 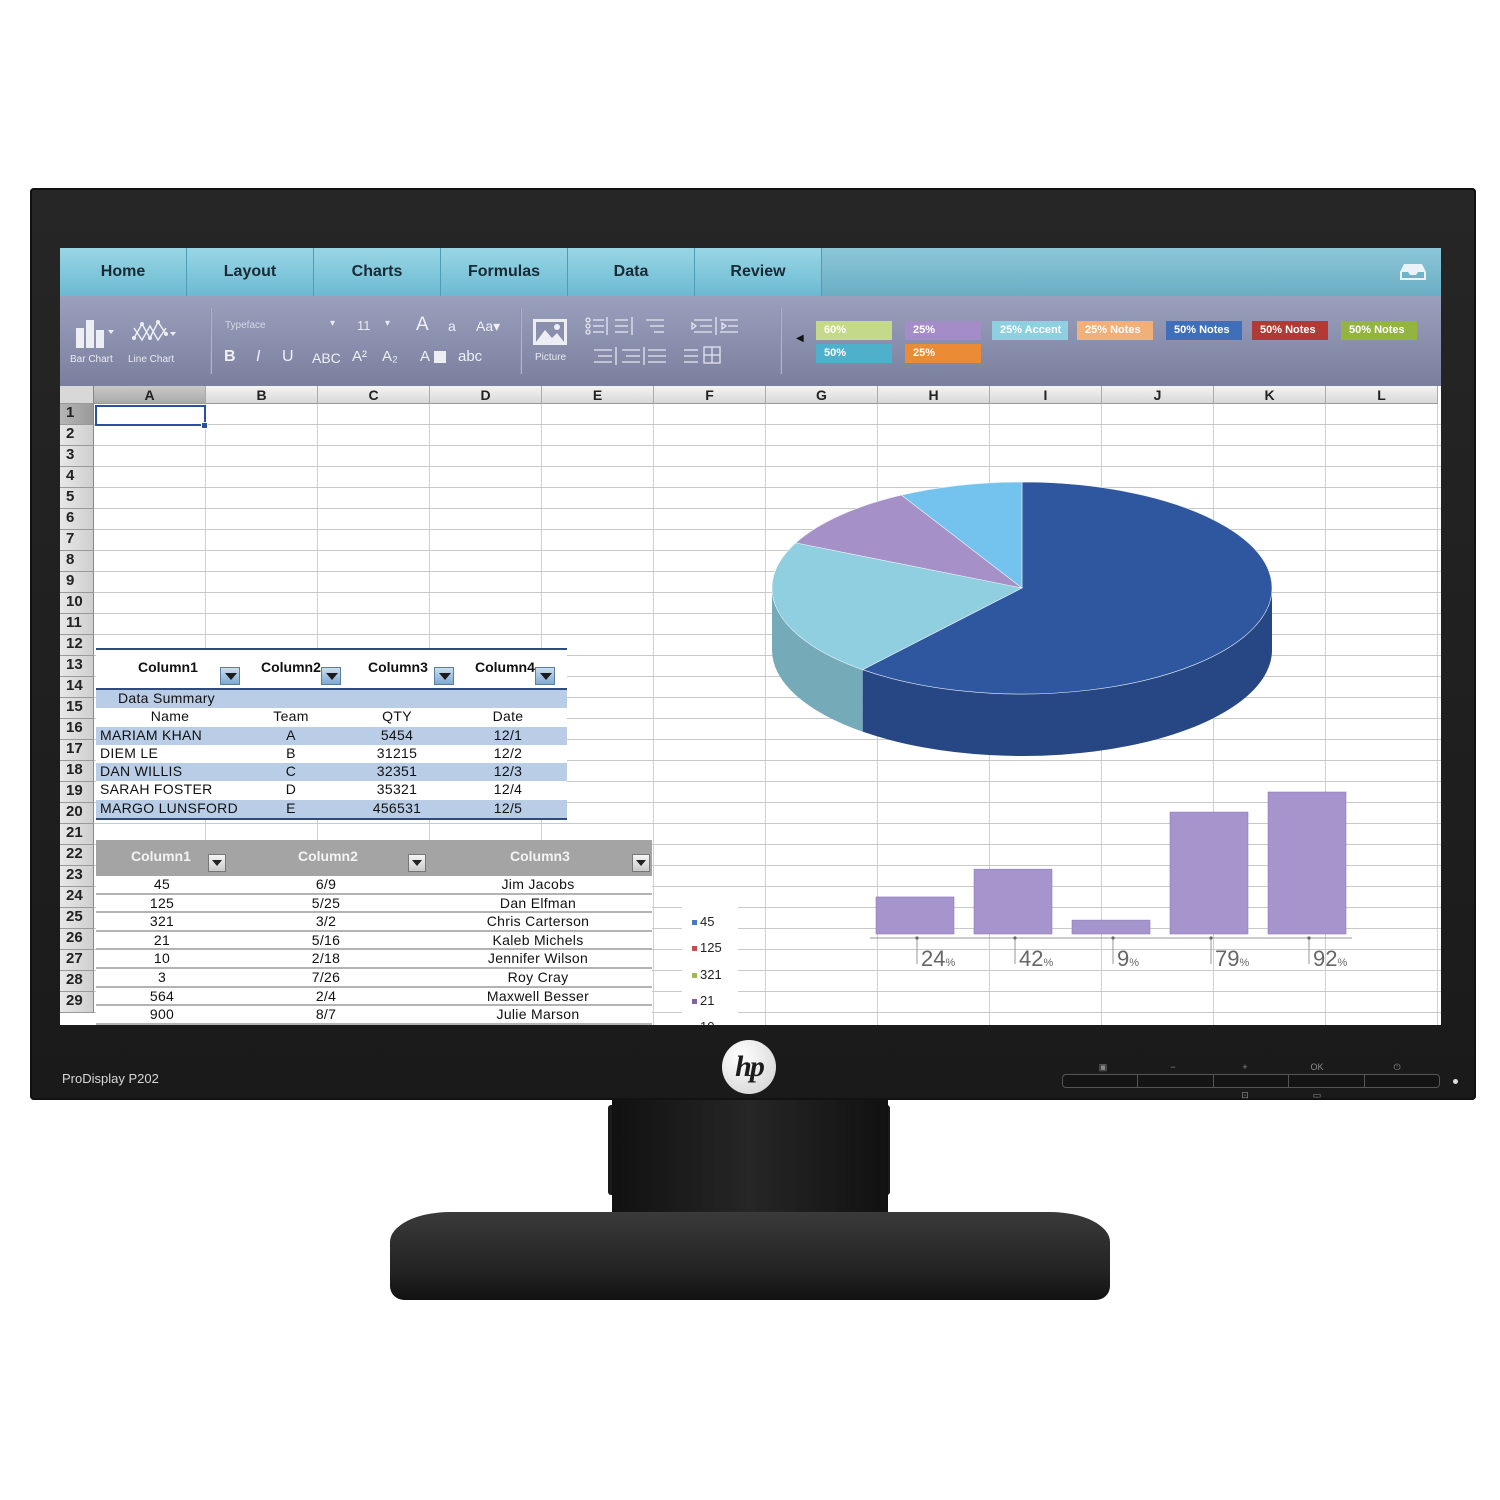 I want to click on table-row: 321 3/2 Chris Carterson, so click(x=374, y=922).